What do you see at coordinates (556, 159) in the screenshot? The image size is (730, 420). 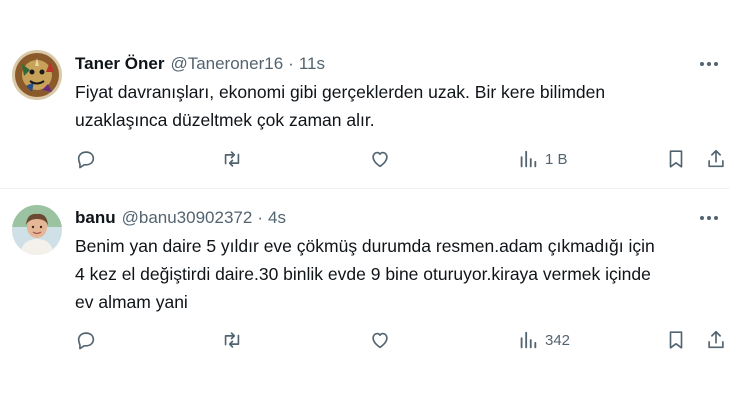 I see `views-count: 1 B` at bounding box center [556, 159].